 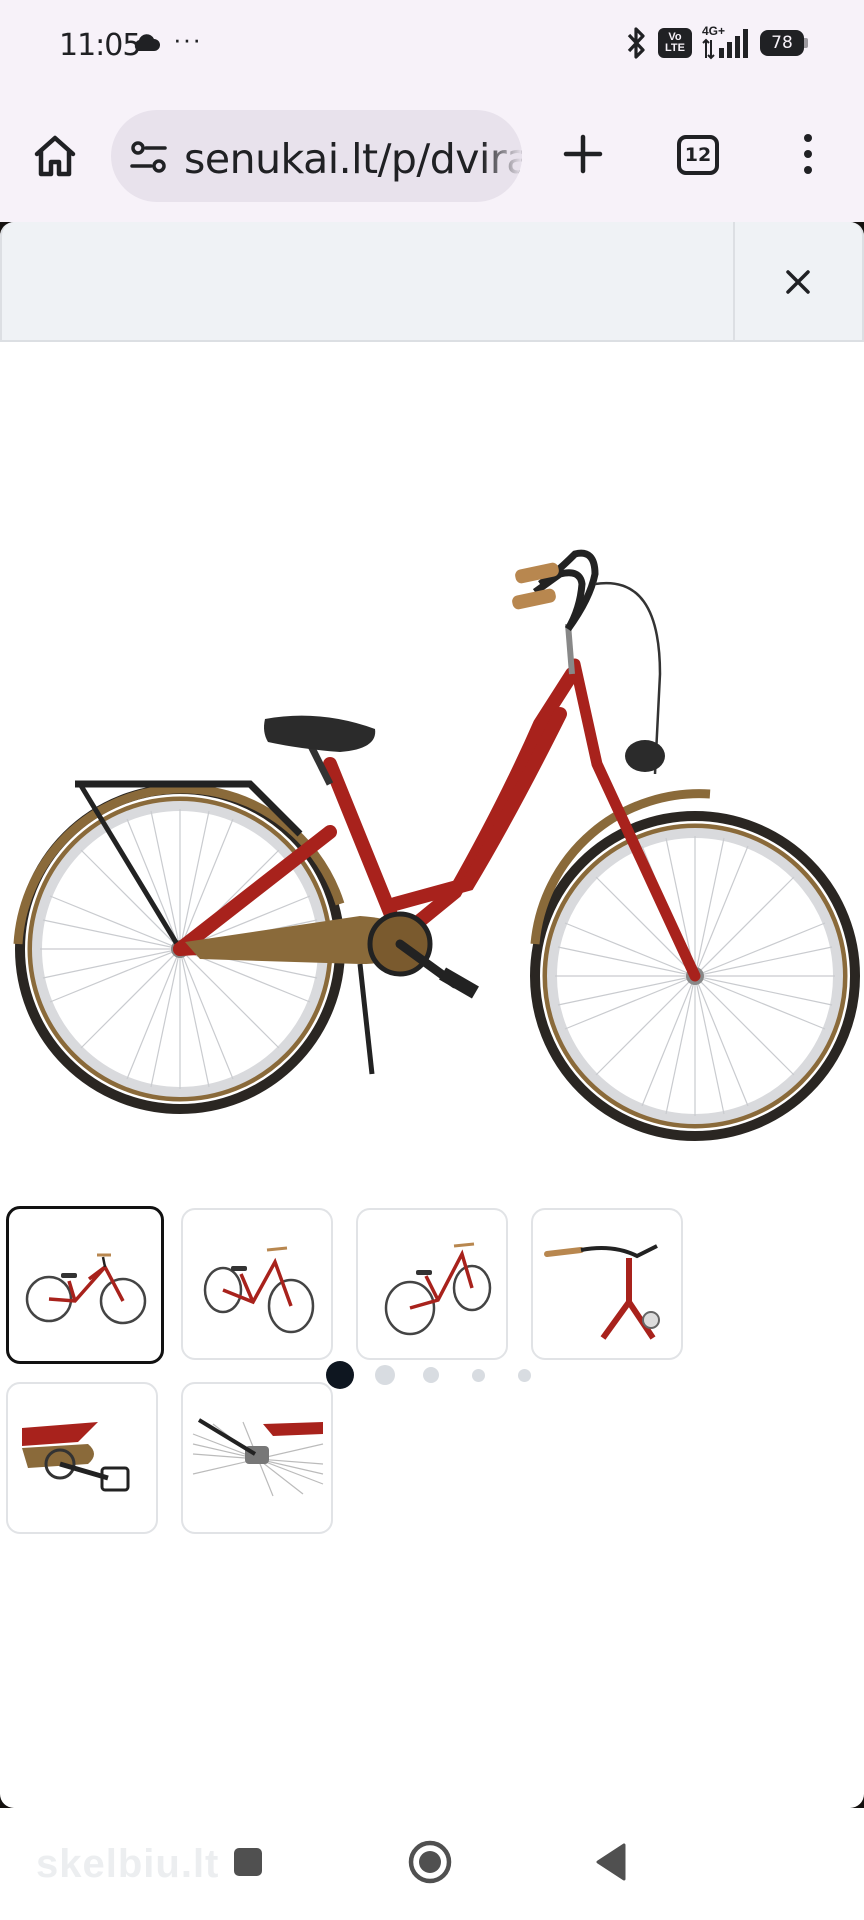 I want to click on url-fade, so click(x=502, y=156).